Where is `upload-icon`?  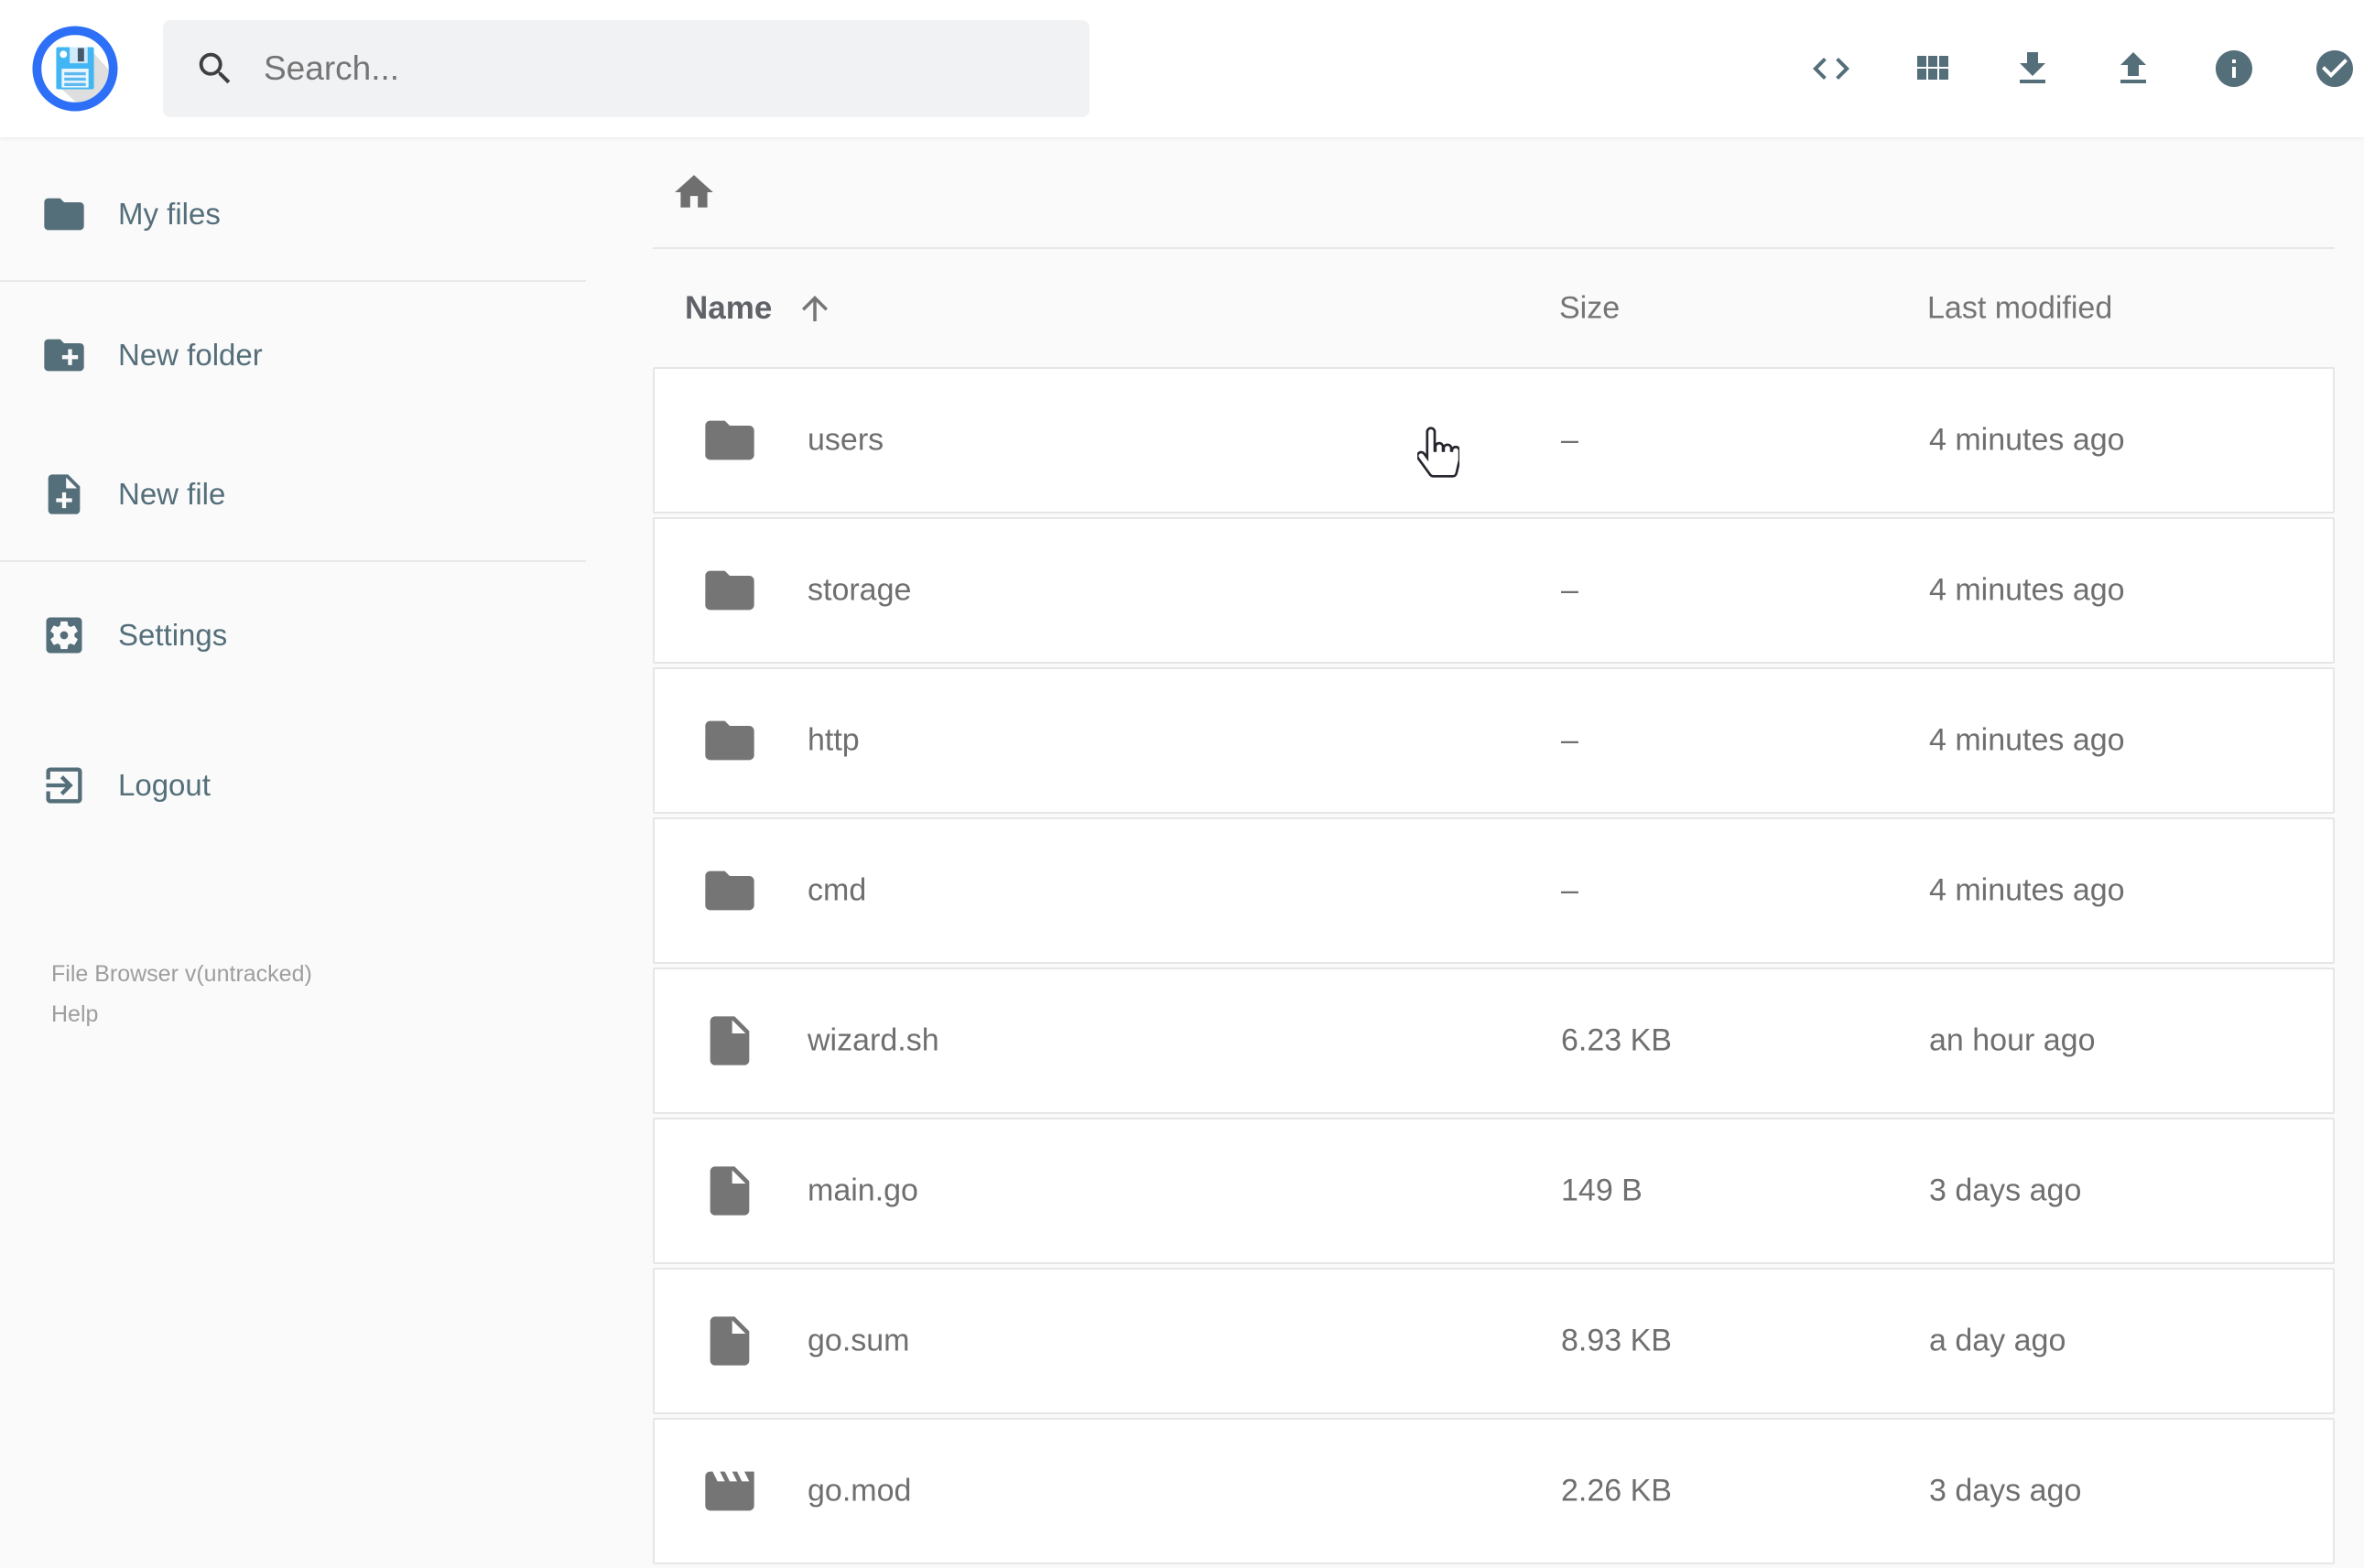 upload-icon is located at coordinates (2133, 69).